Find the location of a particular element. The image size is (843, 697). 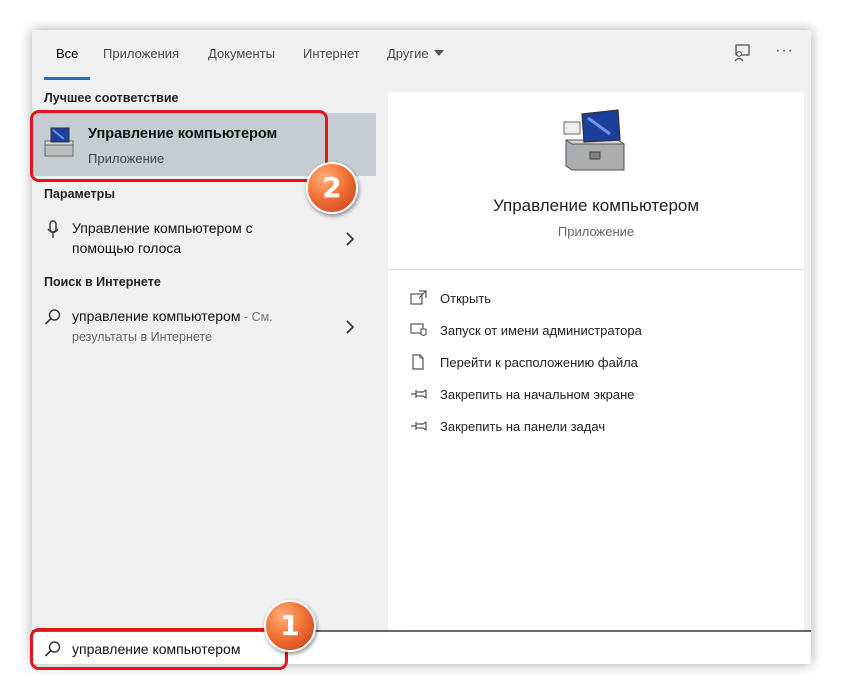

open-icon is located at coordinates (418, 297).